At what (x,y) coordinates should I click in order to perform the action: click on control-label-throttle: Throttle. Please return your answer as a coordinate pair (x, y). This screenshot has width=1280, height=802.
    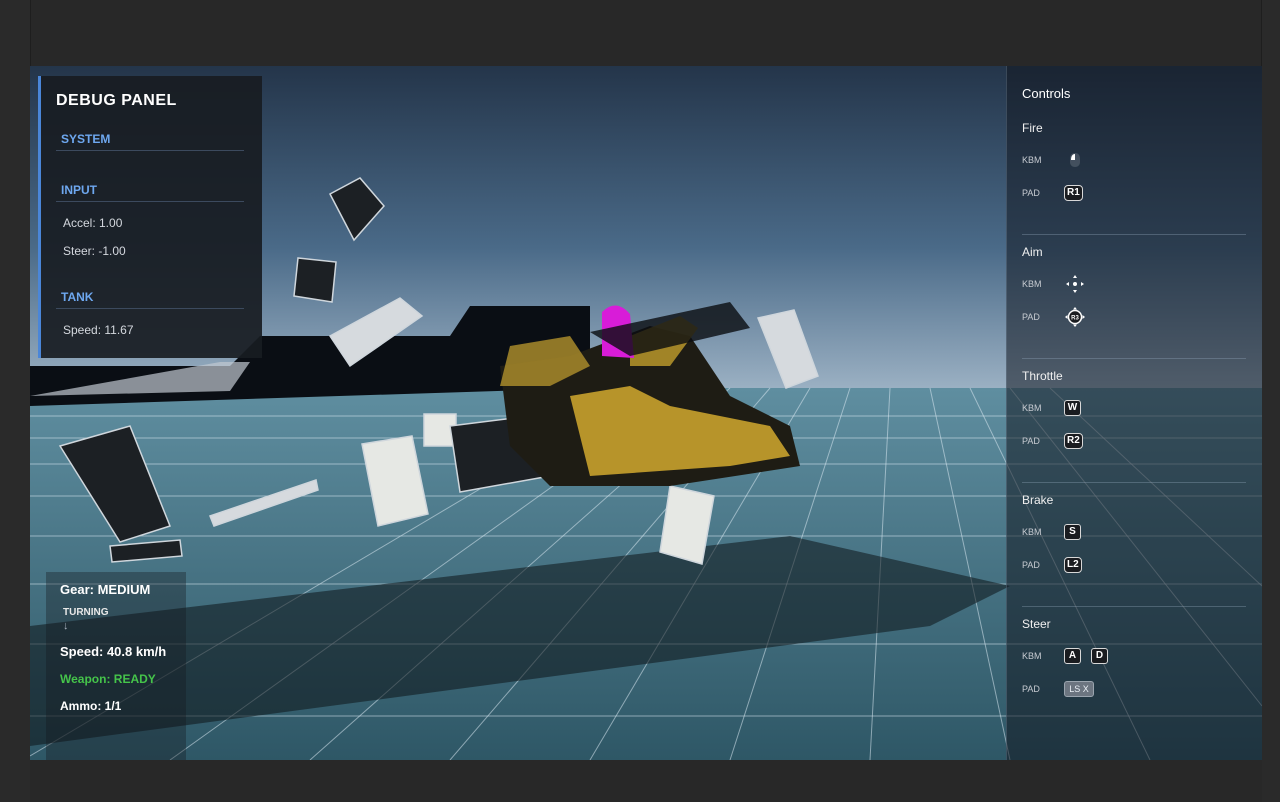
    Looking at the image, I should click on (1042, 376).